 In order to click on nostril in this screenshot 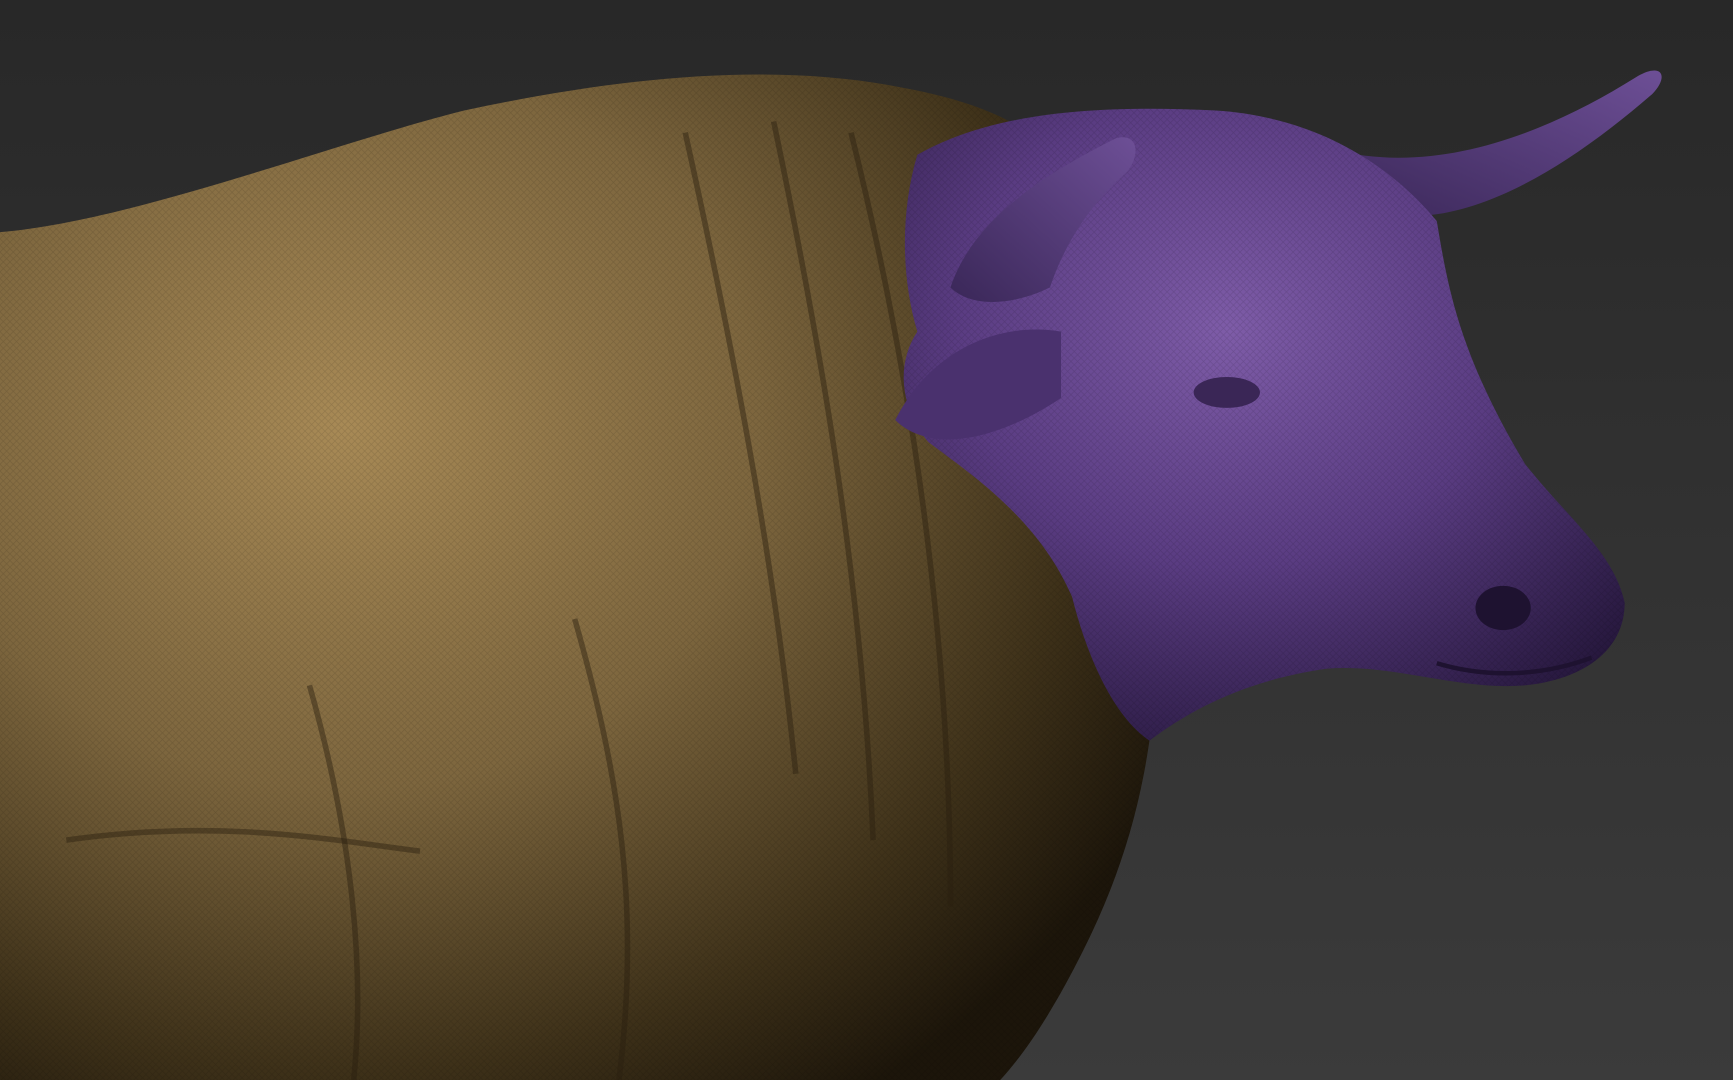, I will do `click(1503, 608)`.